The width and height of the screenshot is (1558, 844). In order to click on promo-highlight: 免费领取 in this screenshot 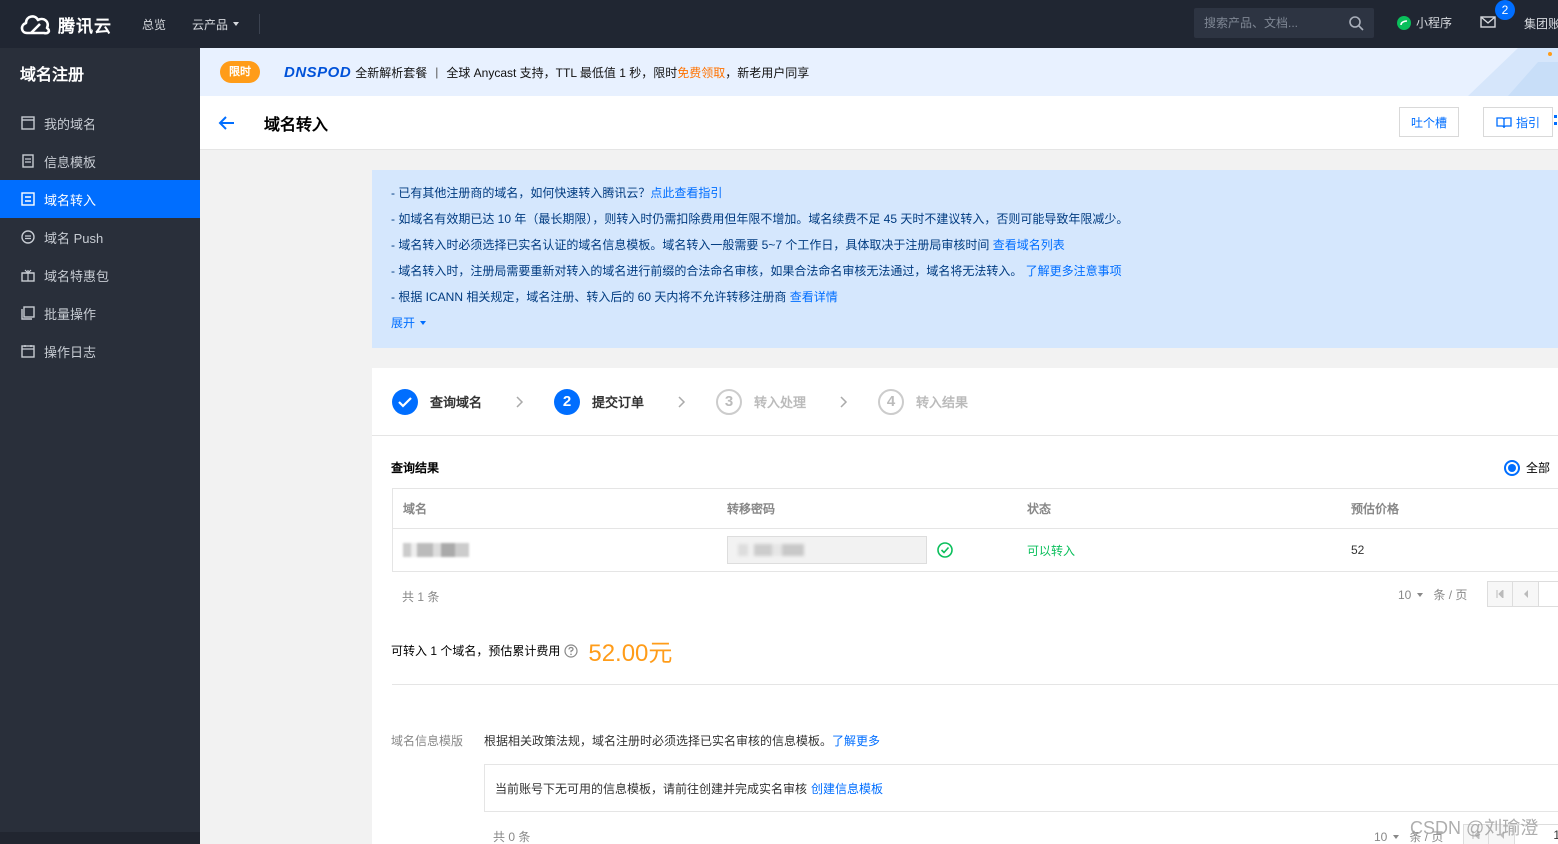, I will do `click(701, 73)`.